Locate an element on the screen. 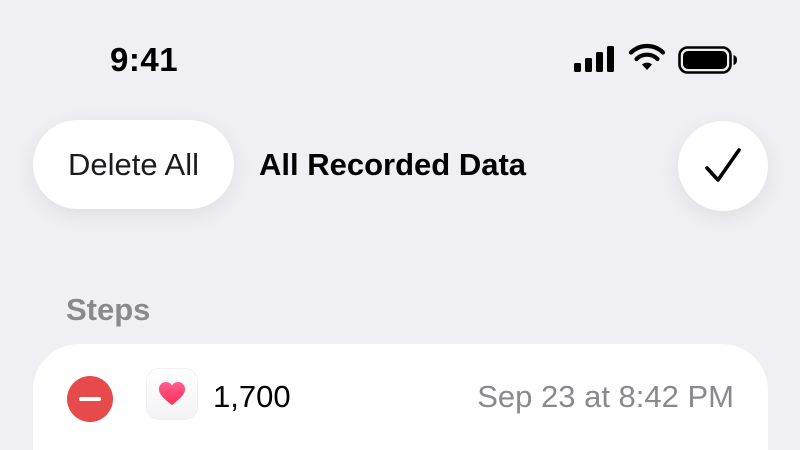 This screenshot has width=800, height=450. heart-icon is located at coordinates (172, 393).